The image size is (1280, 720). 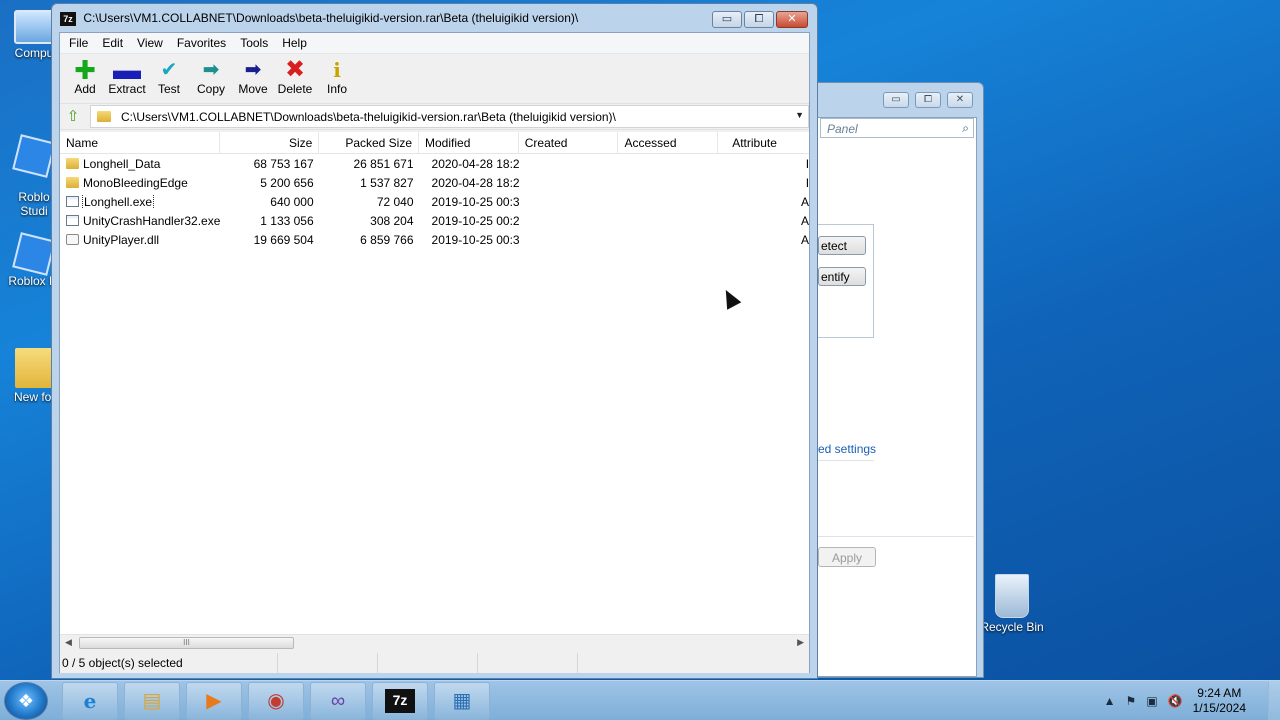 What do you see at coordinates (842, 276) in the screenshot?
I see `identify-button: entify` at bounding box center [842, 276].